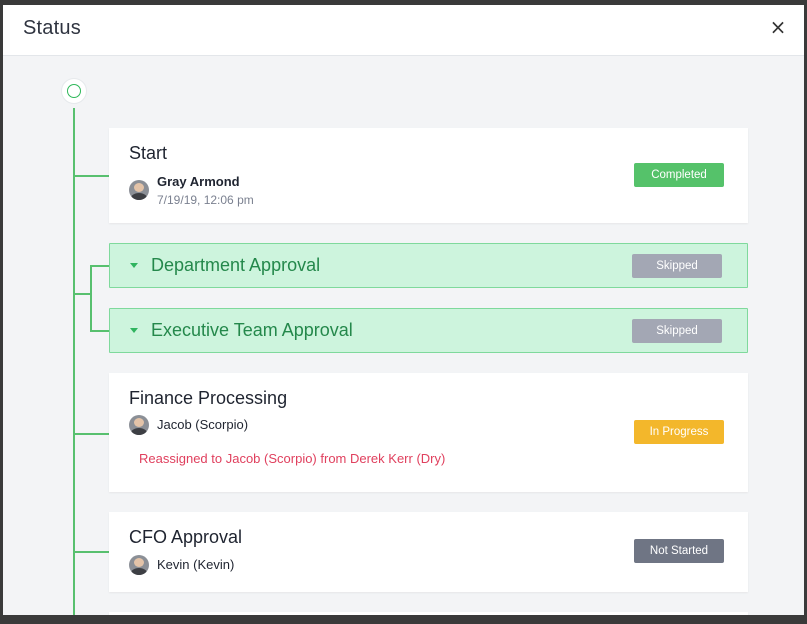 The height and width of the screenshot is (624, 807). I want to click on connector-department, so click(99, 266).